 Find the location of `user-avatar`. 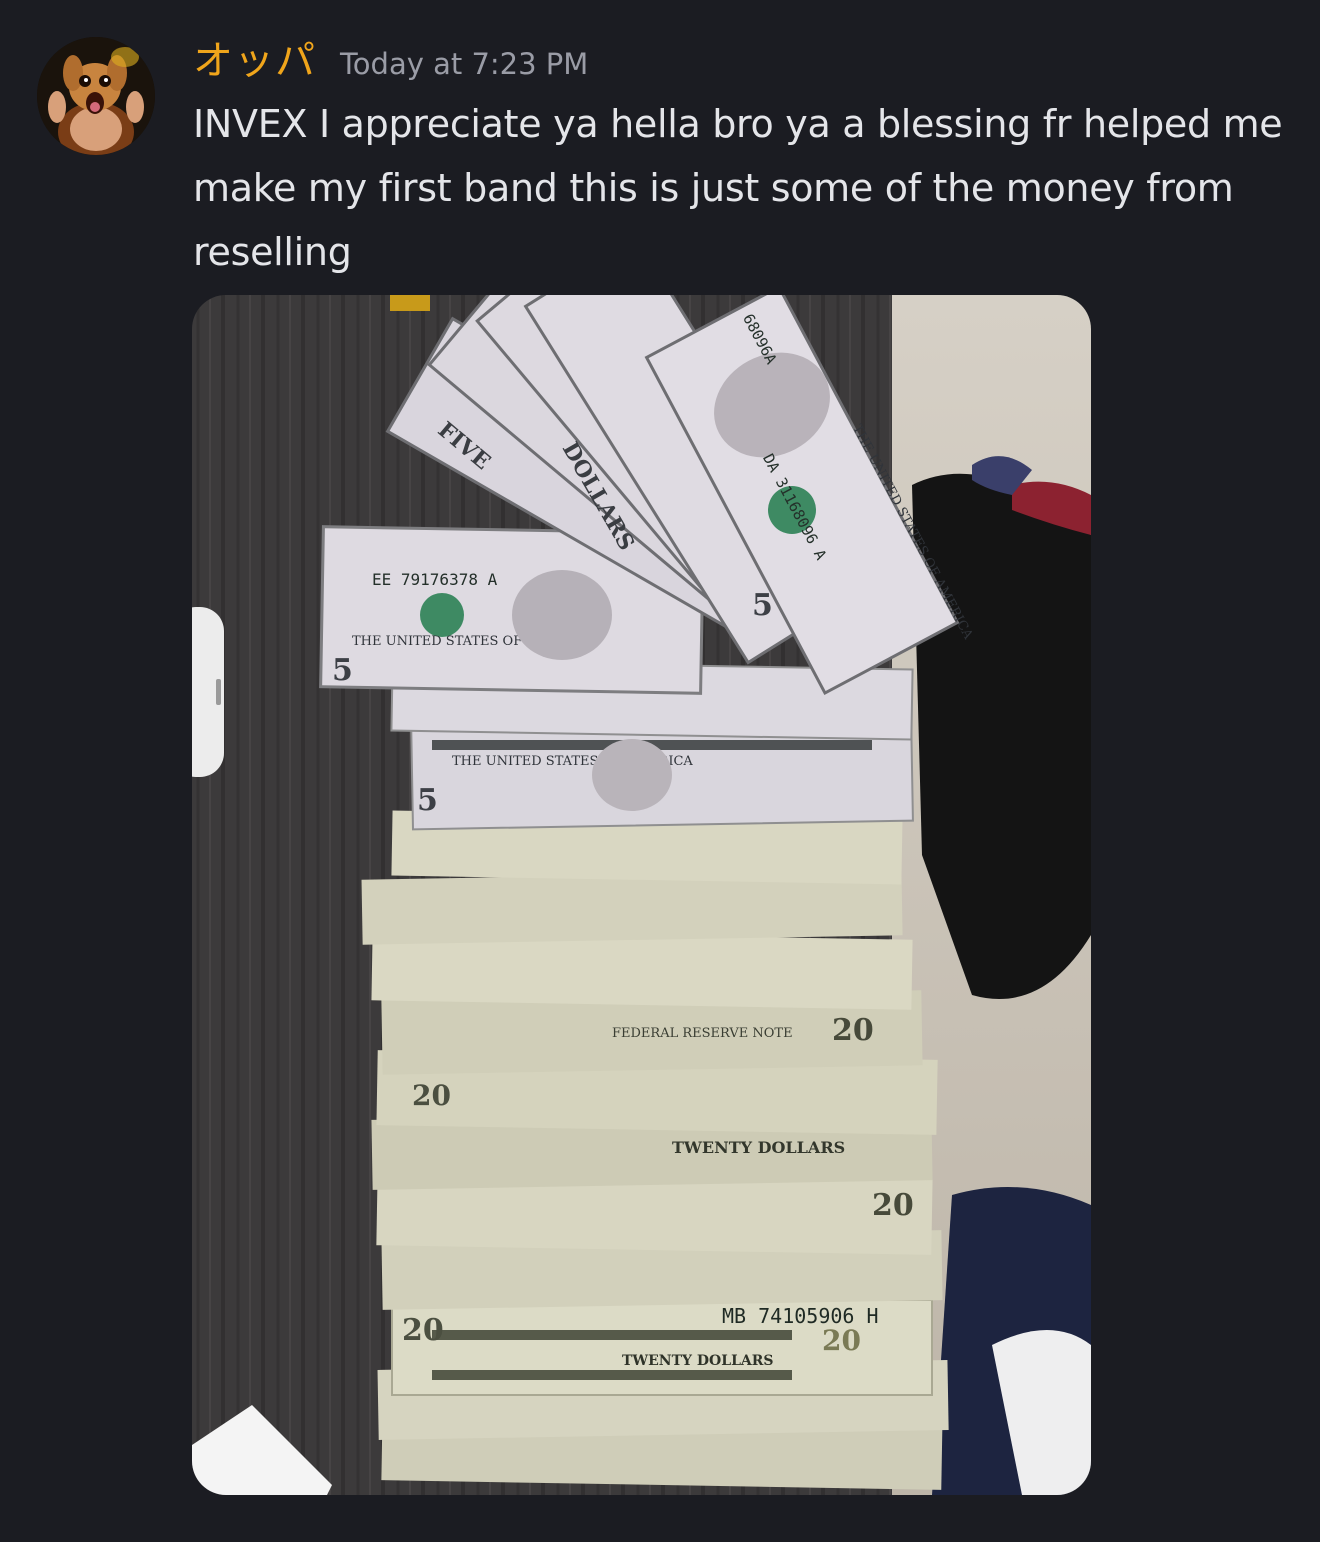

user-avatar is located at coordinates (96, 96).